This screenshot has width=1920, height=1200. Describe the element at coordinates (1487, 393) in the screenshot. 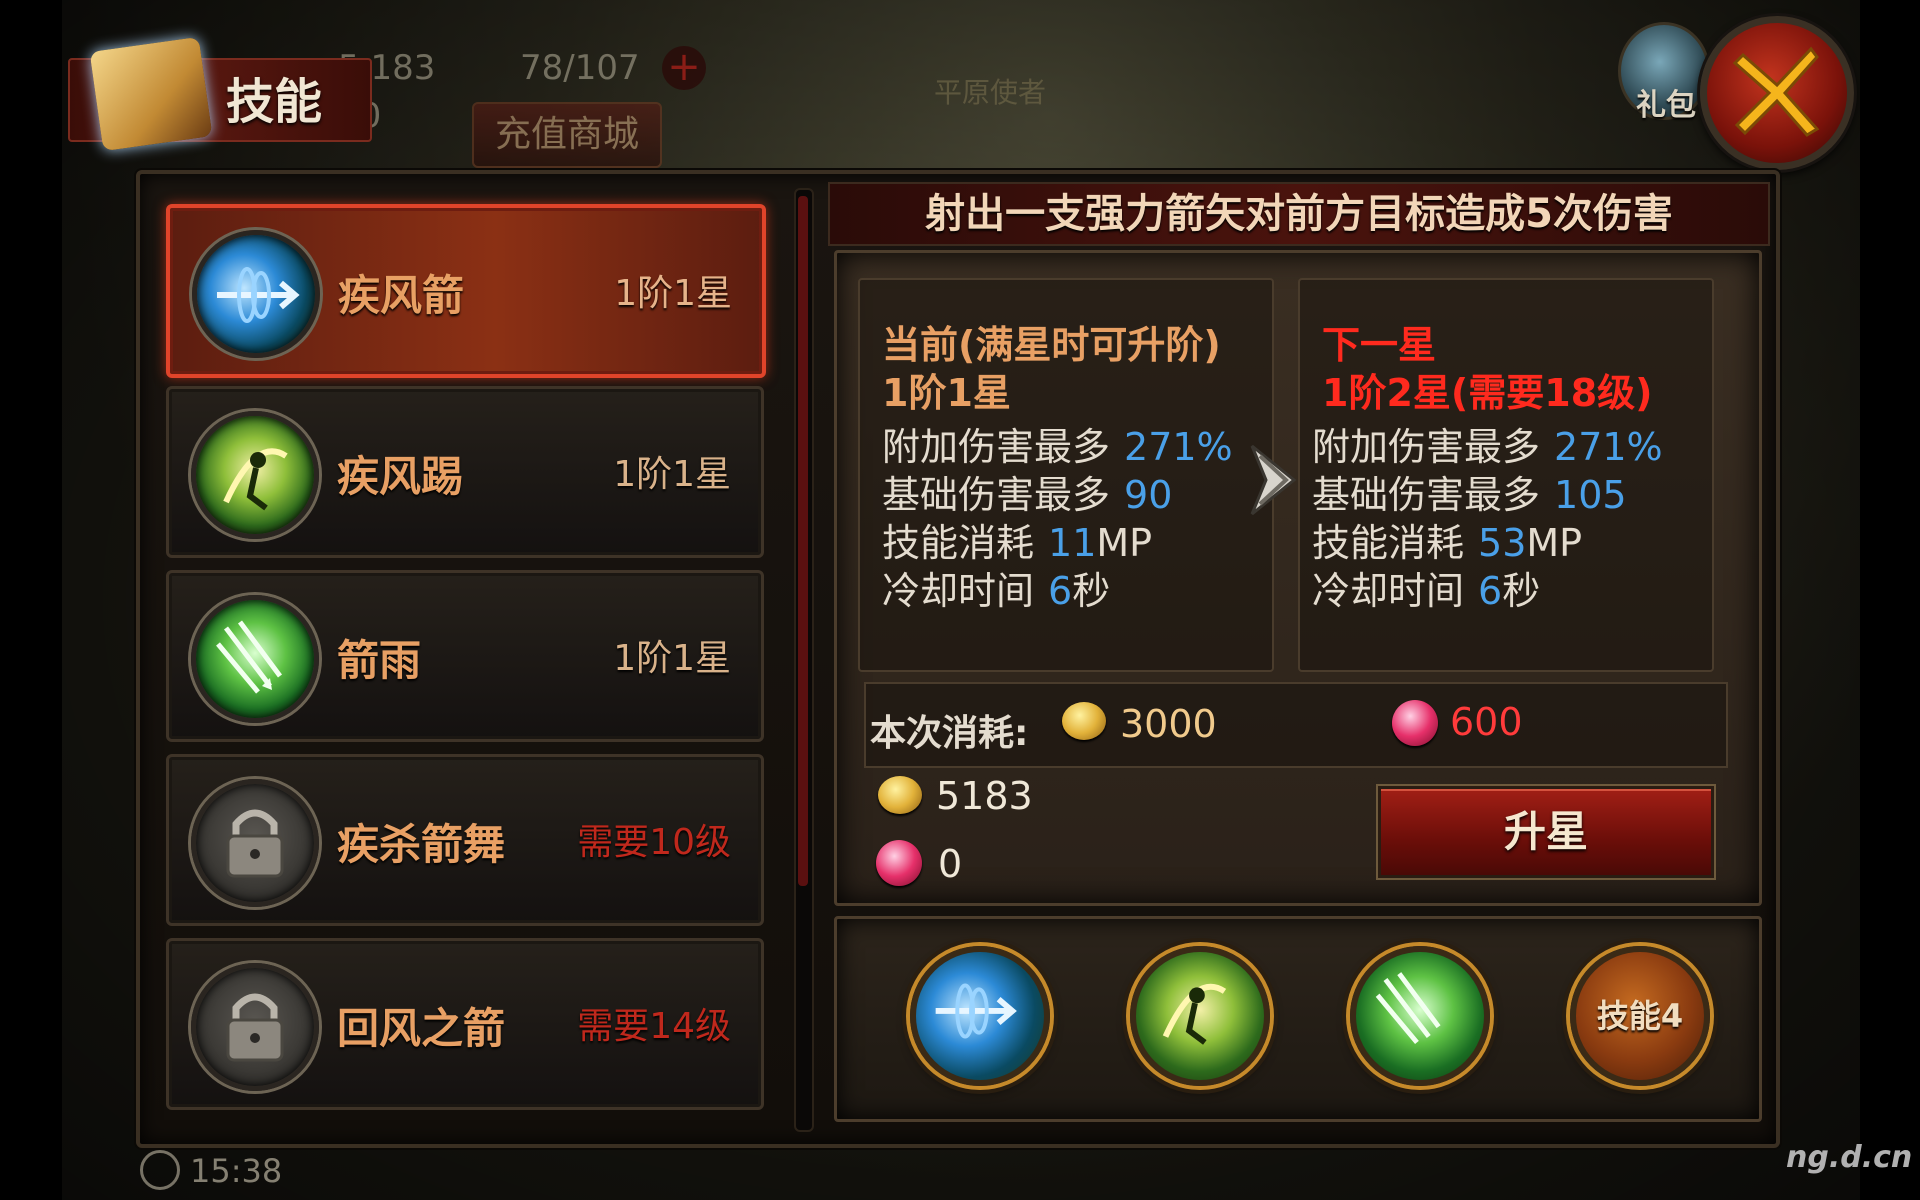

I see `next-level: 1阶2星(需要18级)` at that location.